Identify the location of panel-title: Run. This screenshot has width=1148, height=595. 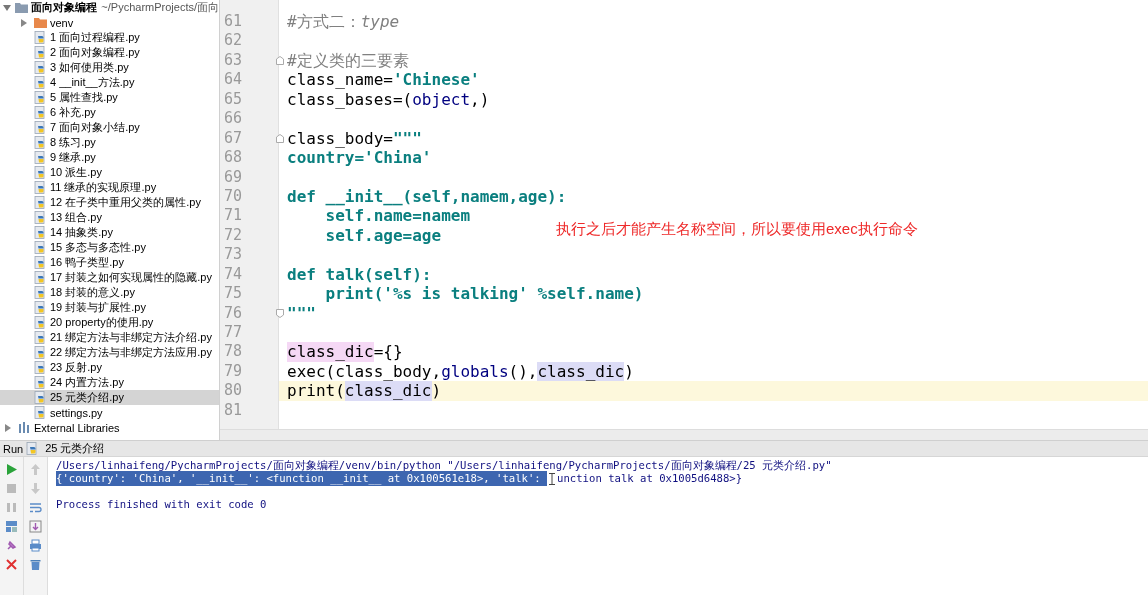
(13, 448).